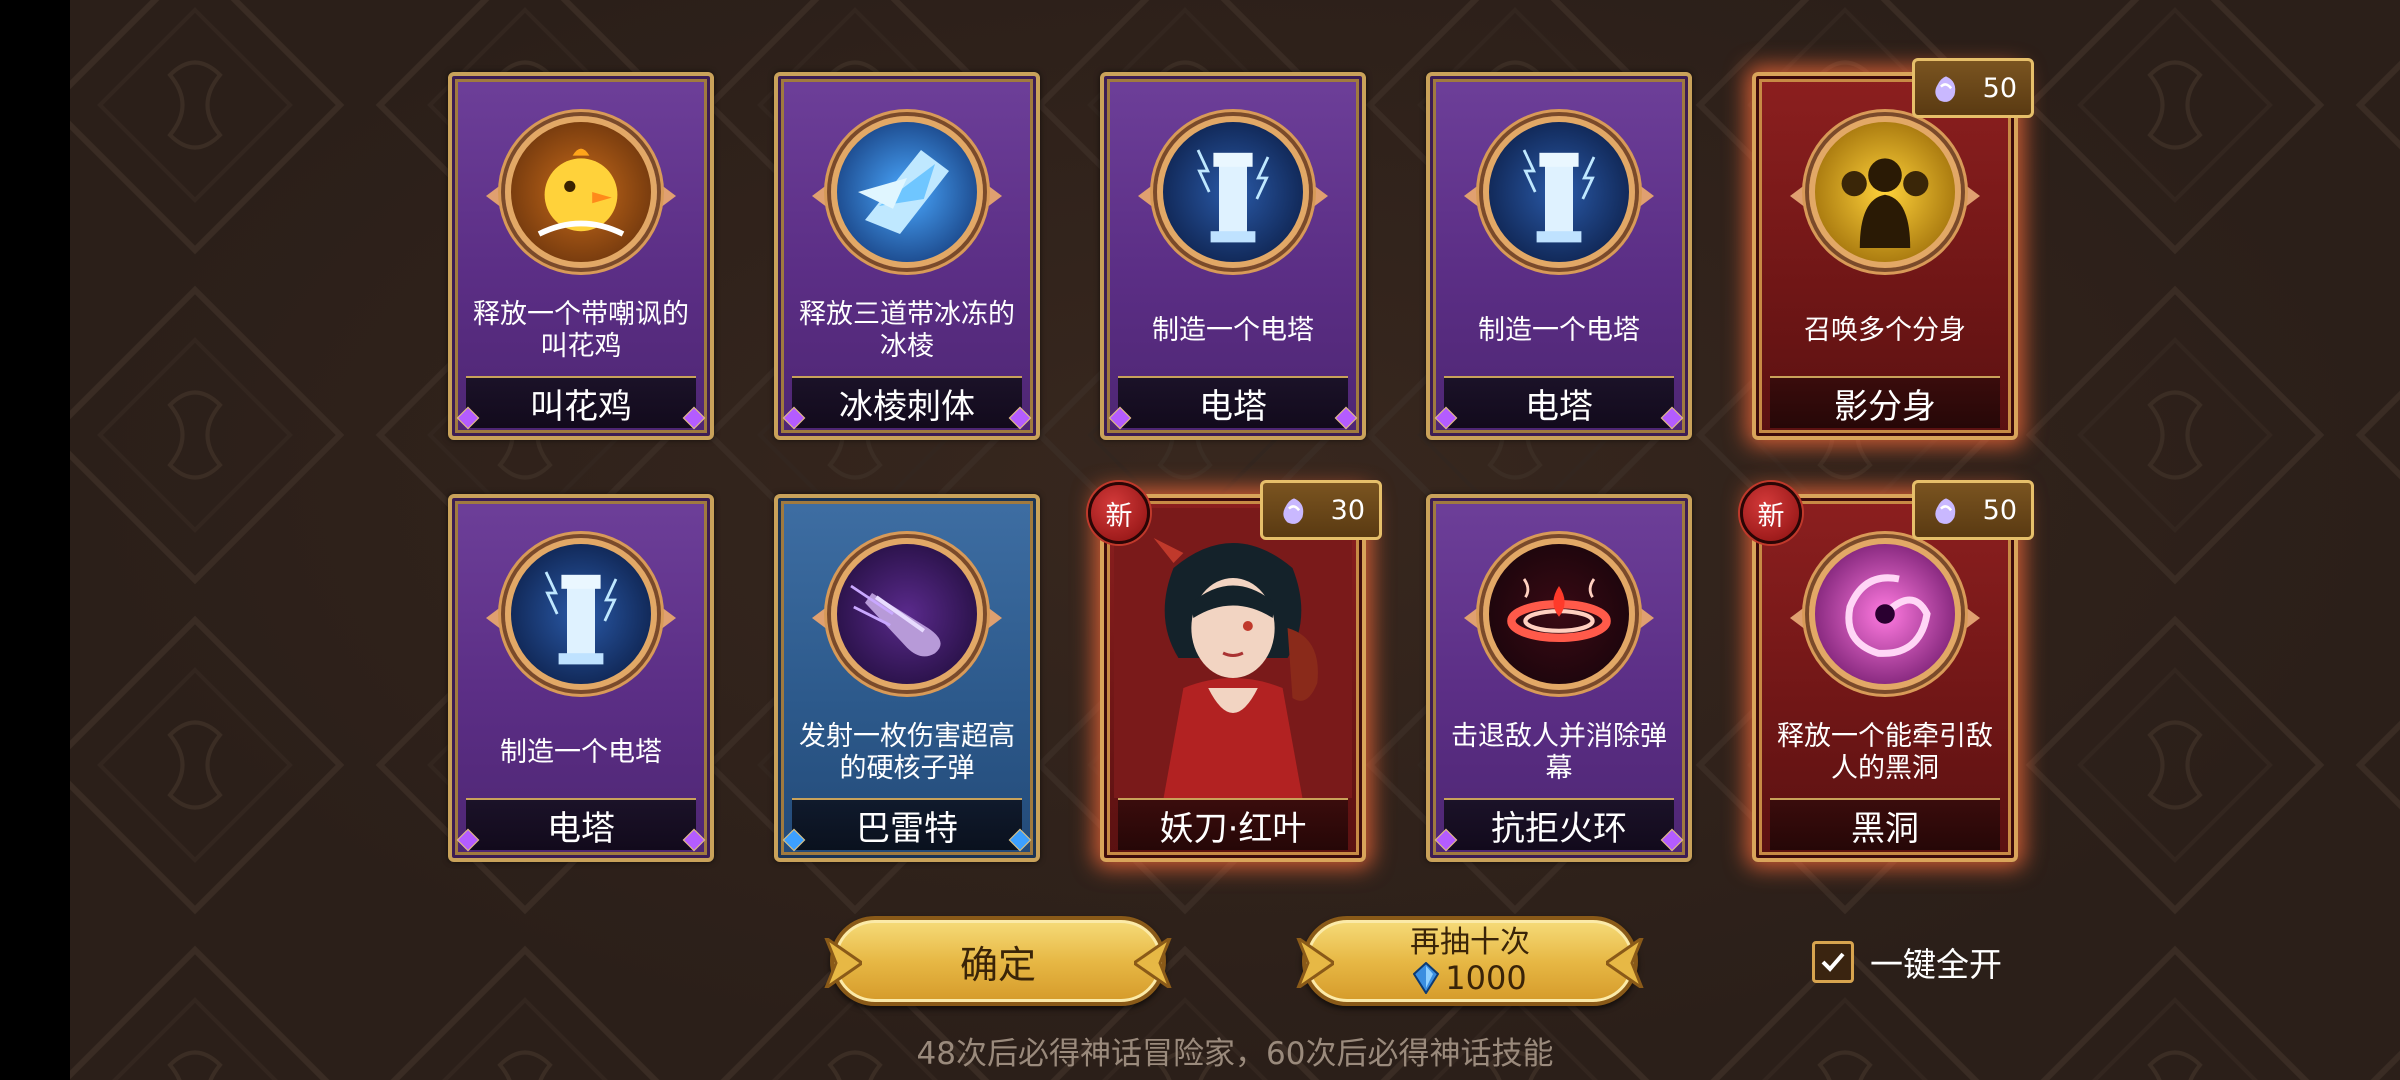 The width and height of the screenshot is (2400, 1080). Describe the element at coordinates (1885, 614) in the screenshot. I see `black-hole-icon` at that location.